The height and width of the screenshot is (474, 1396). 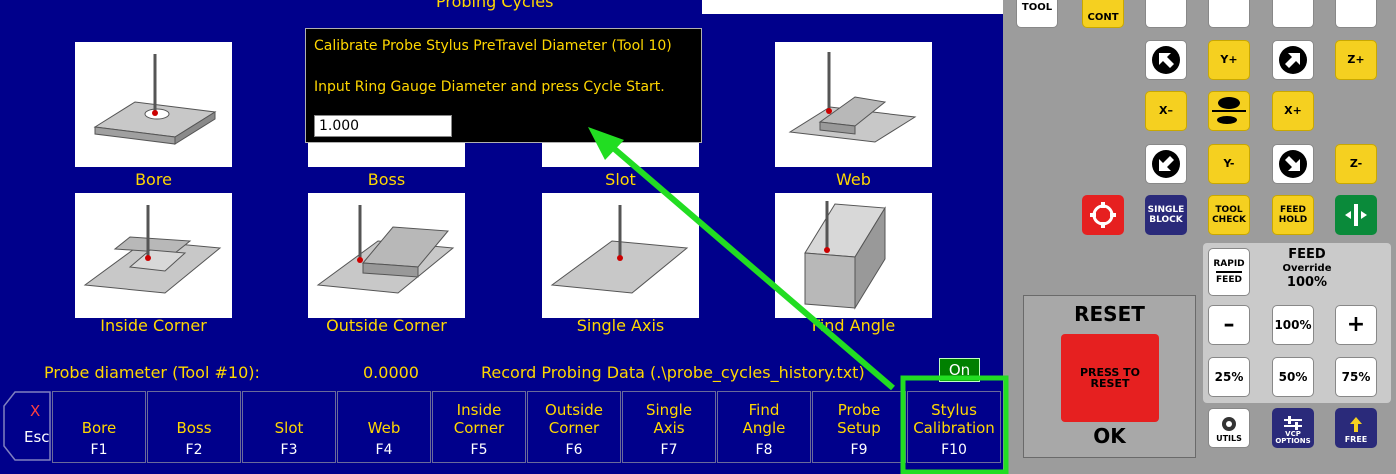 What do you see at coordinates (620, 179) in the screenshot?
I see `cycle-label-slot: Slot` at bounding box center [620, 179].